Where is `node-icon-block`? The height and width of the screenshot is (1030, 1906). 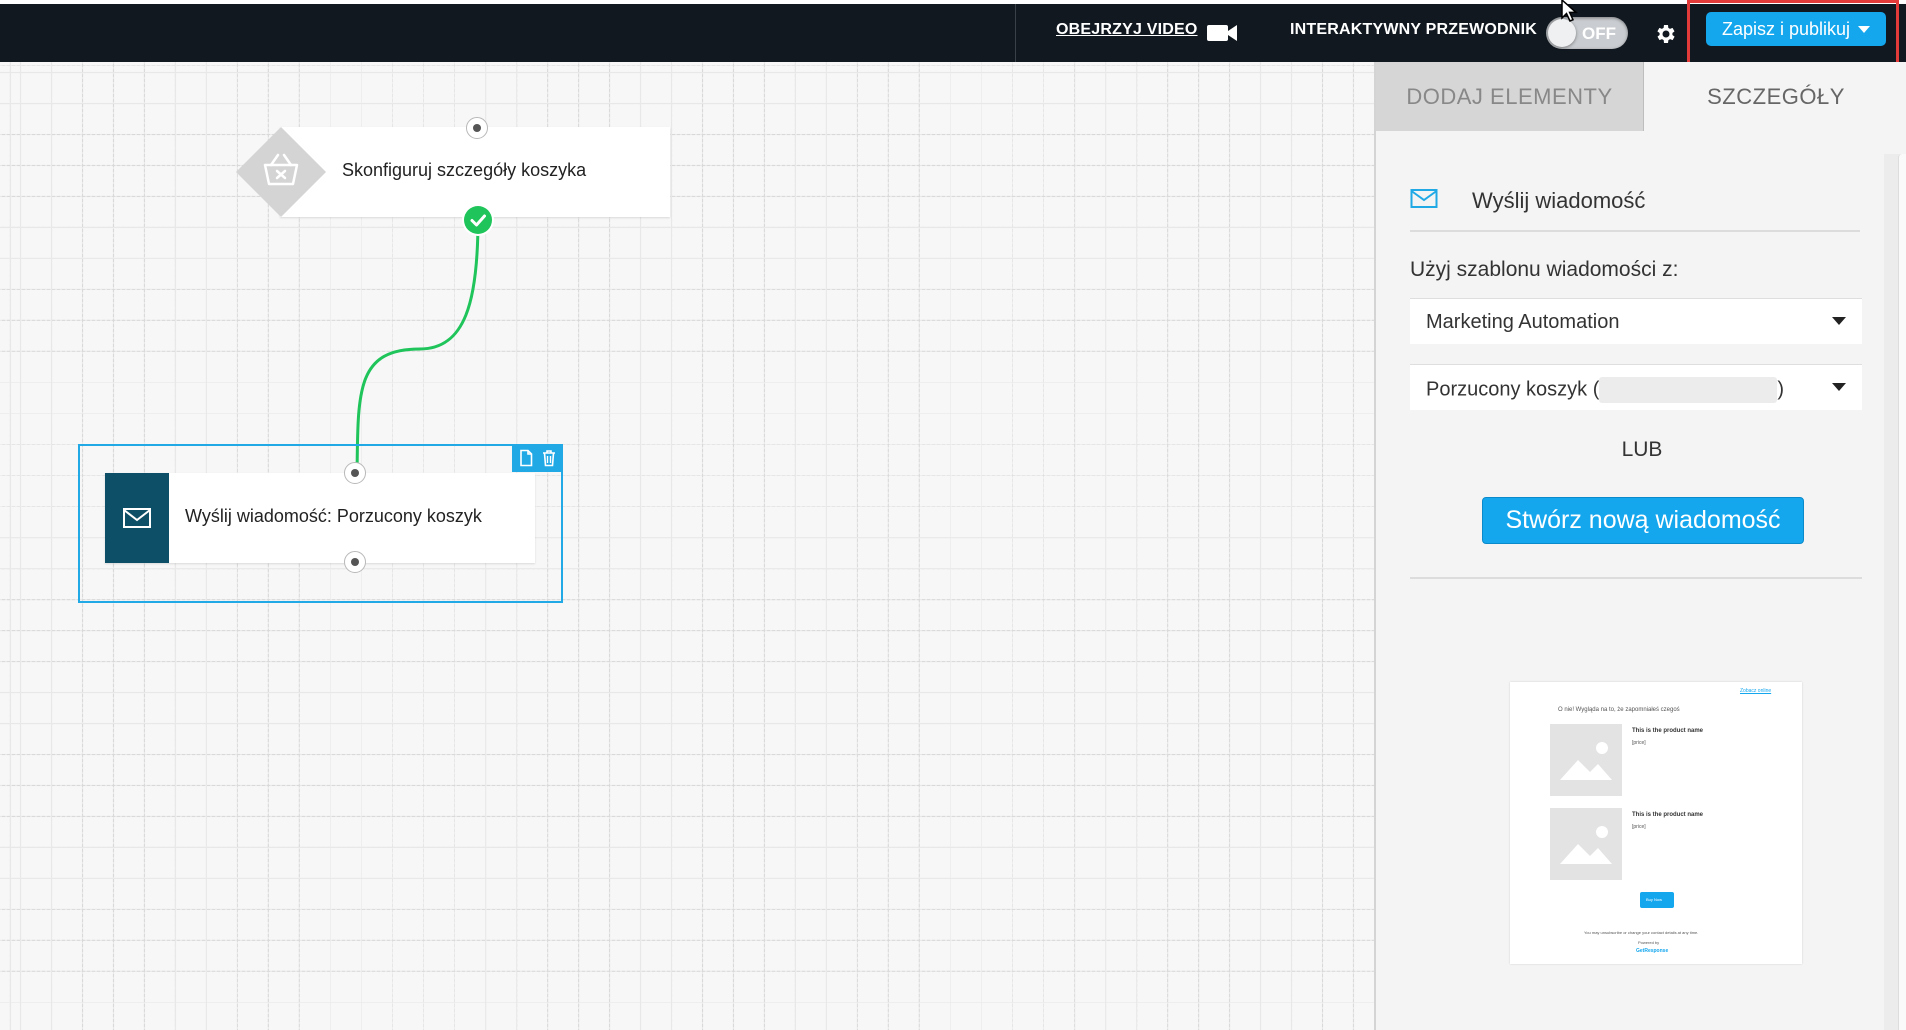
node-icon-block is located at coordinates (137, 518).